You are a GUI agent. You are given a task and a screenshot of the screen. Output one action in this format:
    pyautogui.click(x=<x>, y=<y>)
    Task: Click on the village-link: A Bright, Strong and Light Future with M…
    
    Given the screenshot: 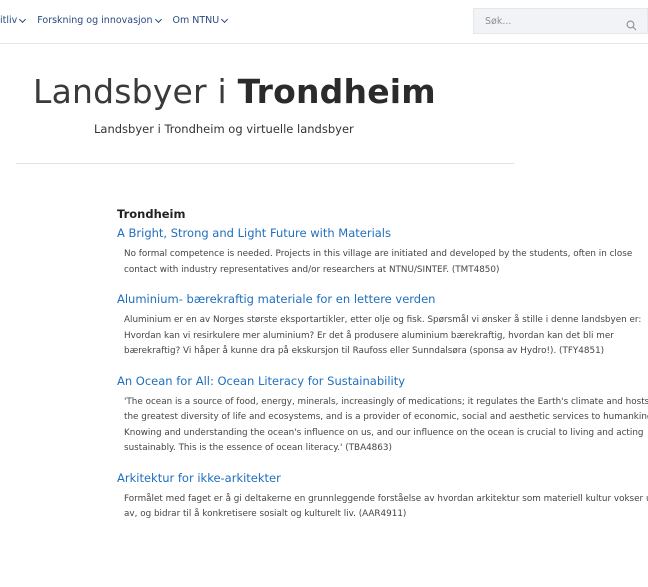 What is the action you would take?
    pyautogui.click(x=382, y=233)
    